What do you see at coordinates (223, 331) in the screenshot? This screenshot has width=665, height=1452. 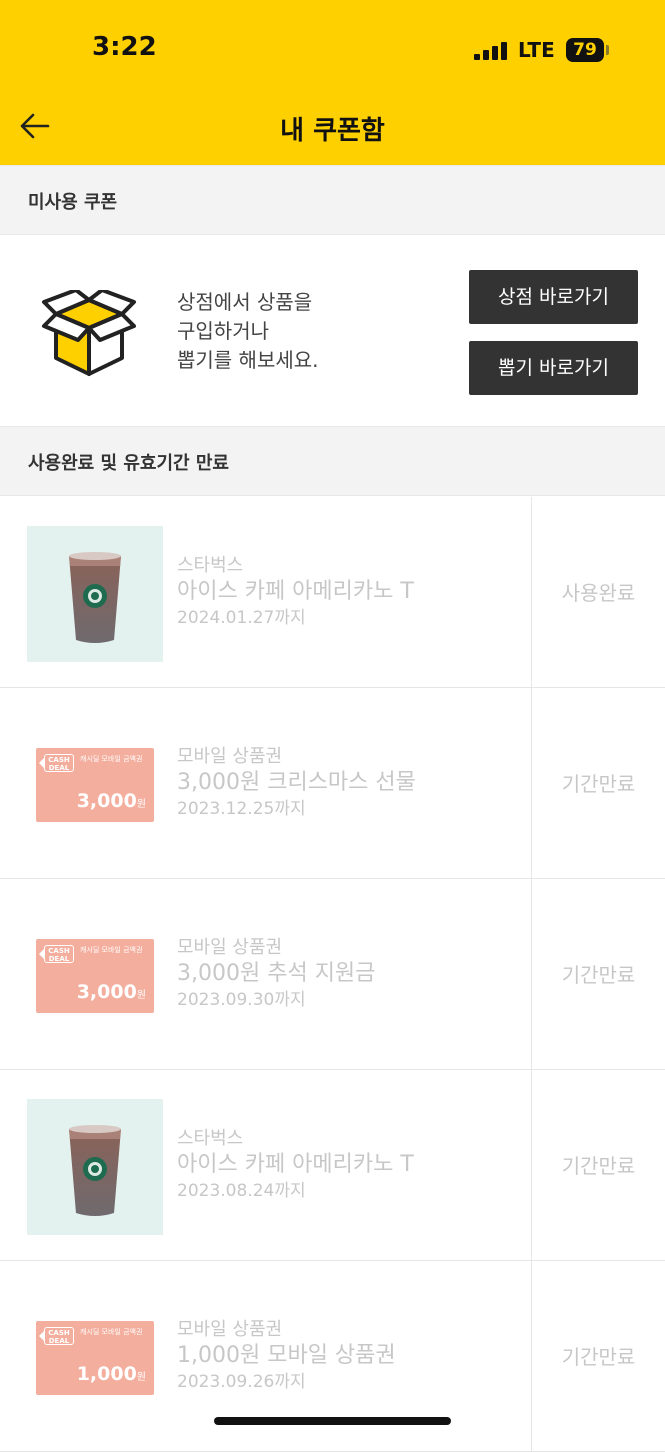 I see `empty-message-line: 구입하거나` at bounding box center [223, 331].